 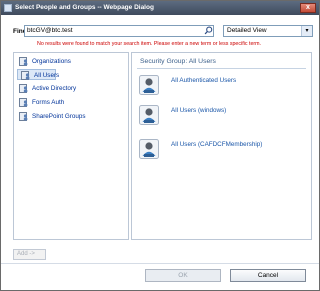 What do you see at coordinates (160, 263) in the screenshot?
I see `footer-divider` at bounding box center [160, 263].